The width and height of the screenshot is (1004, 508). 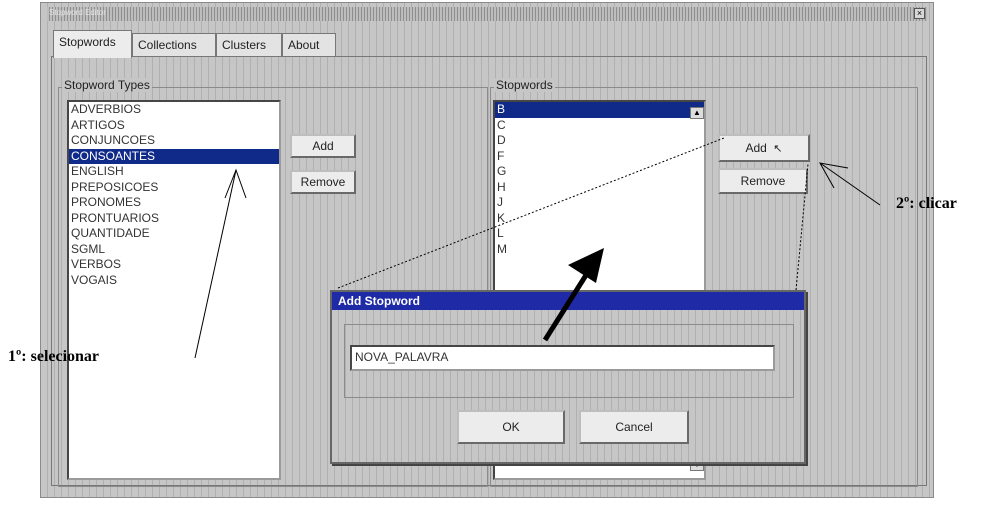 What do you see at coordinates (573, 295) in the screenshot?
I see `arrow-bold` at bounding box center [573, 295].